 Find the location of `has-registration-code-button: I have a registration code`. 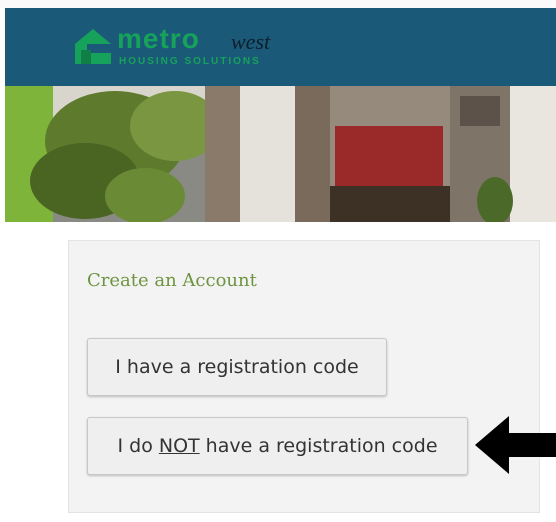

has-registration-code-button: I have a registration code is located at coordinates (237, 367).